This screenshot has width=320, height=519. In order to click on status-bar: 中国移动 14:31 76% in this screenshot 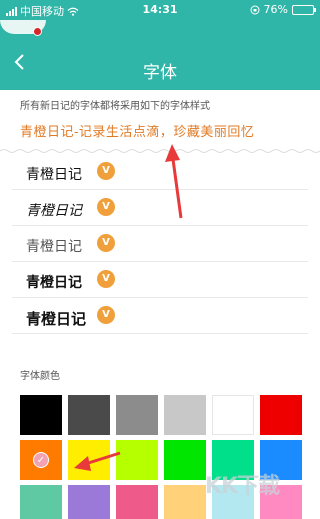, I will do `click(160, 10)`.